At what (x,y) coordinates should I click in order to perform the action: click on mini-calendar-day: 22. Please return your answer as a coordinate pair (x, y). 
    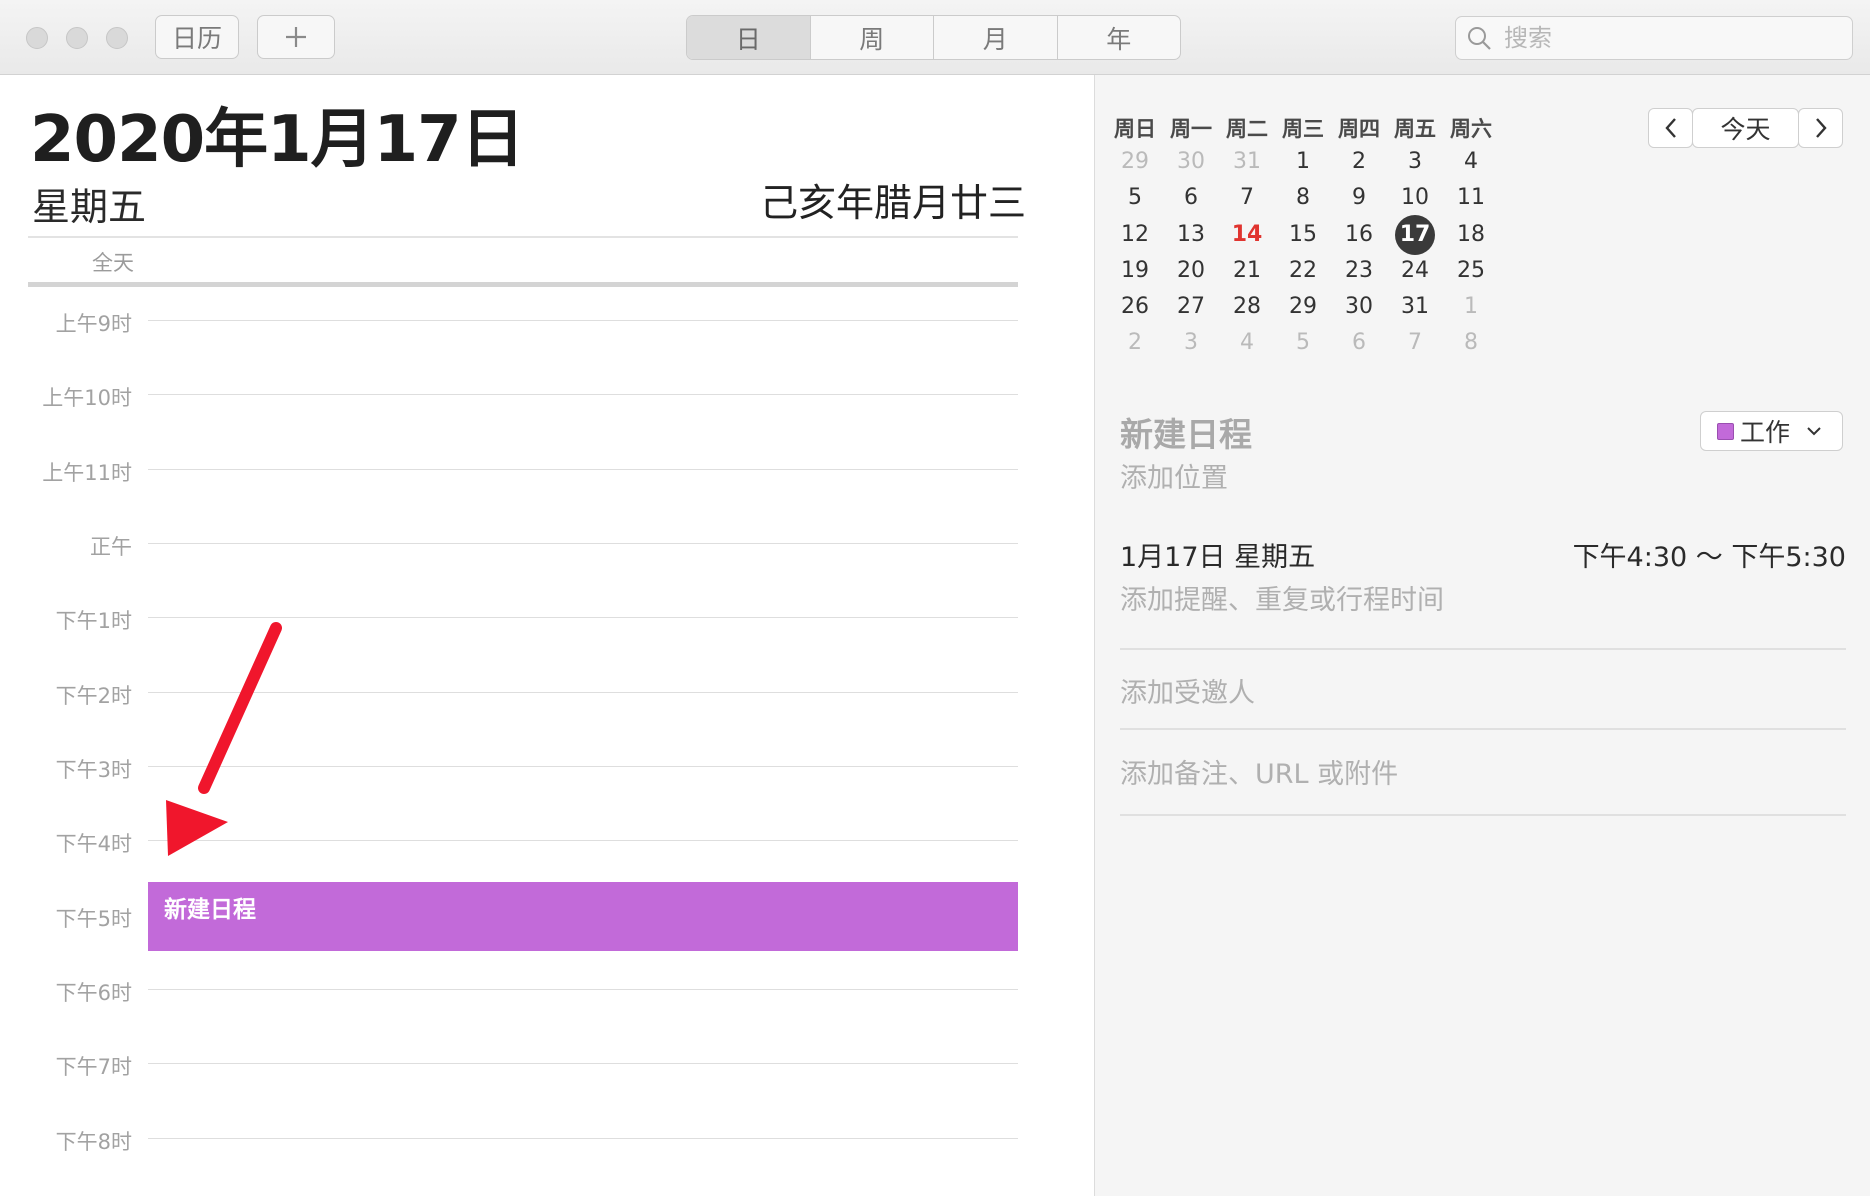
    Looking at the image, I should click on (1303, 271).